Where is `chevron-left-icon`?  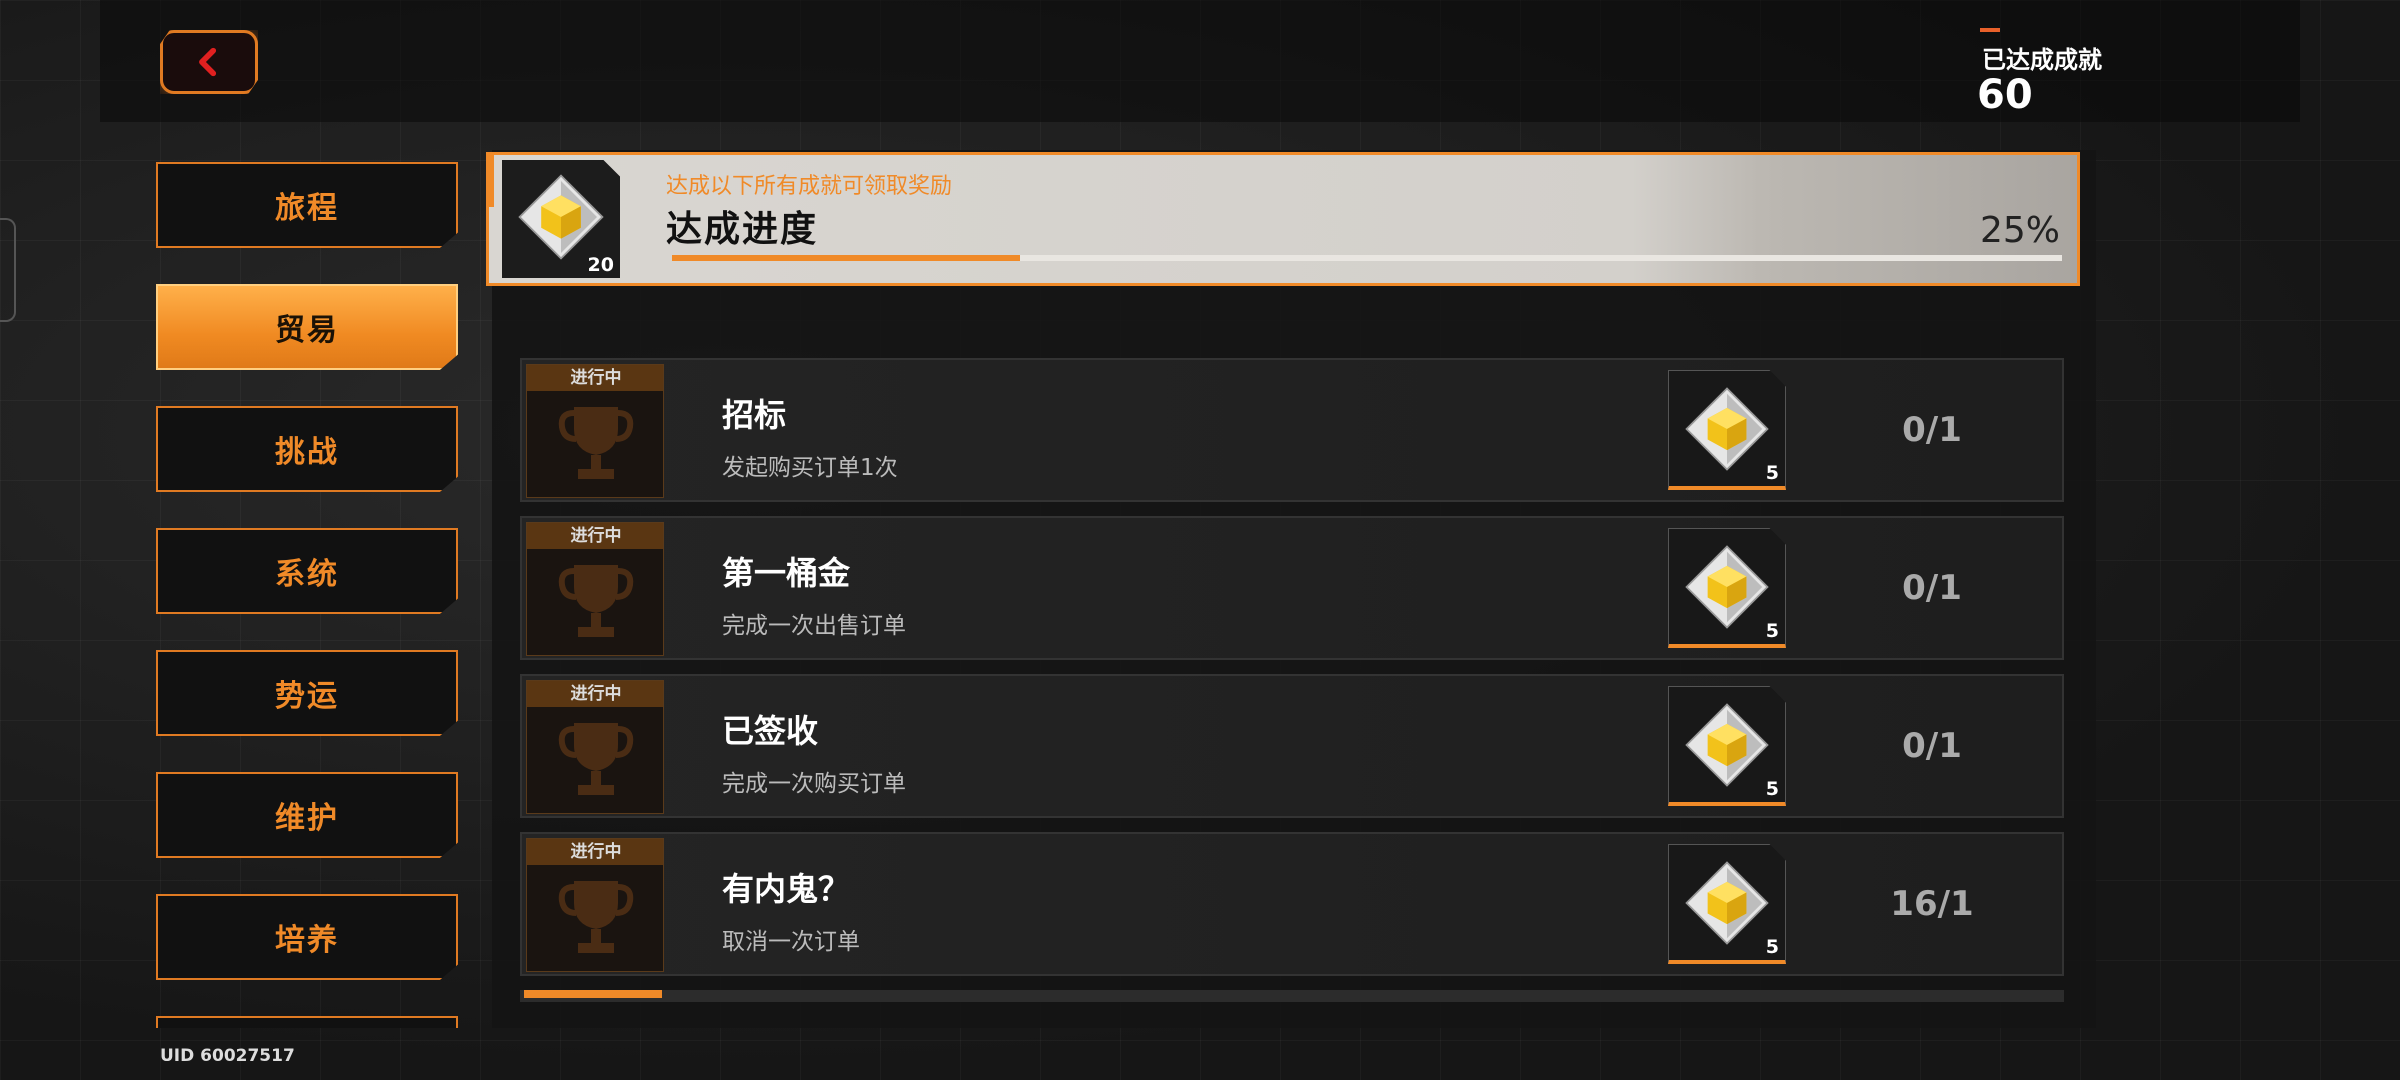 chevron-left-icon is located at coordinates (208, 62).